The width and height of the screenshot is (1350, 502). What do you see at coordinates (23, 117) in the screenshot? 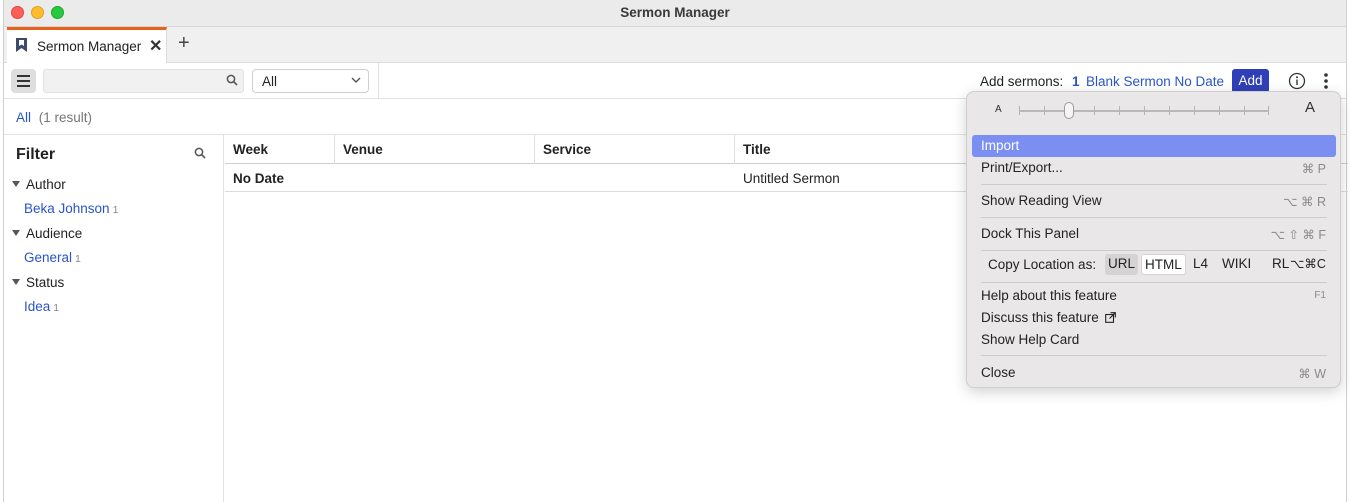
I see `breadcrumb-all-link: All` at bounding box center [23, 117].